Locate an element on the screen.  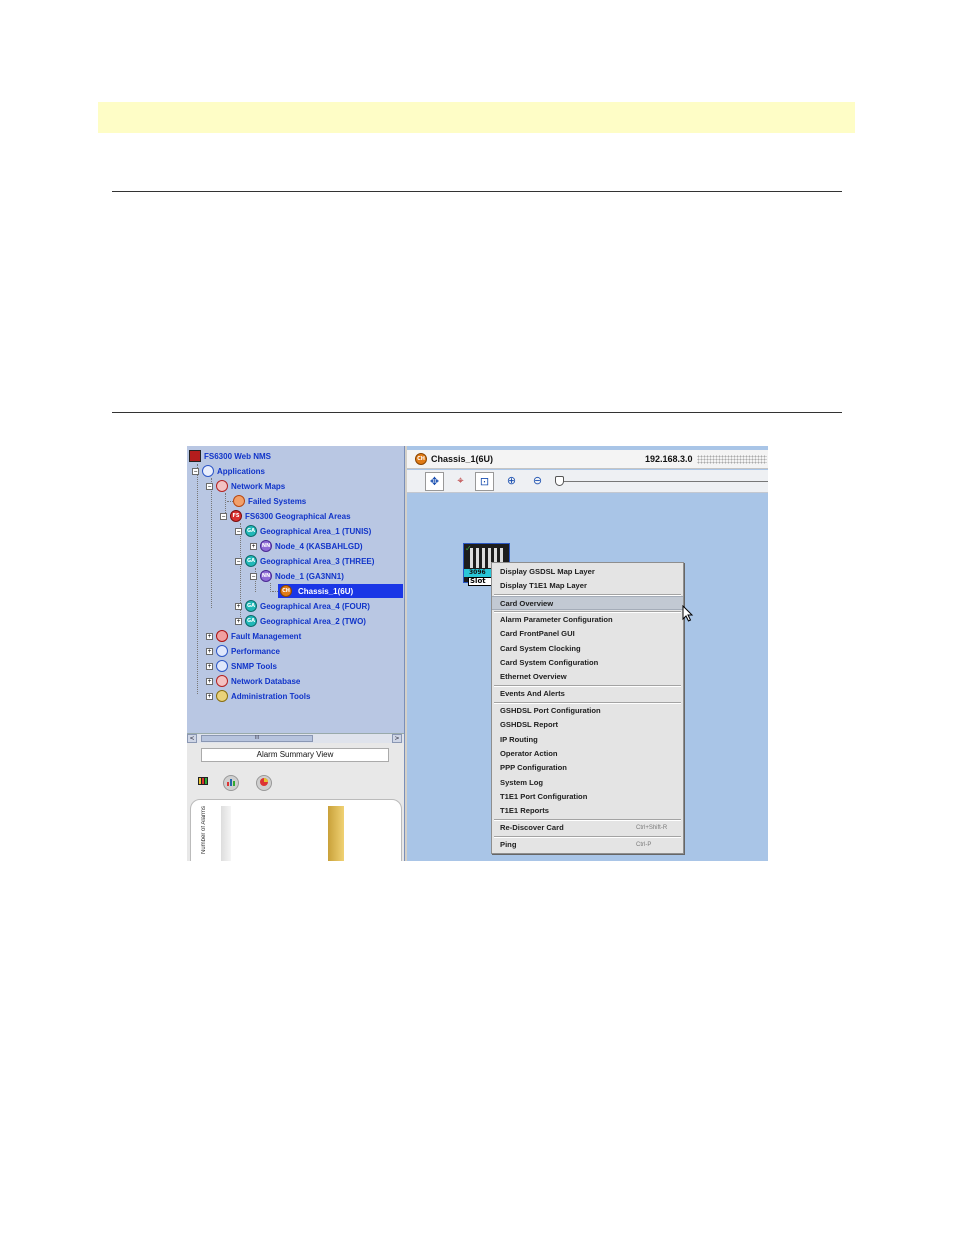
menu-item-card-frontpanel-gui: Card FrontPanel GUI is located at coordinates (587, 634).